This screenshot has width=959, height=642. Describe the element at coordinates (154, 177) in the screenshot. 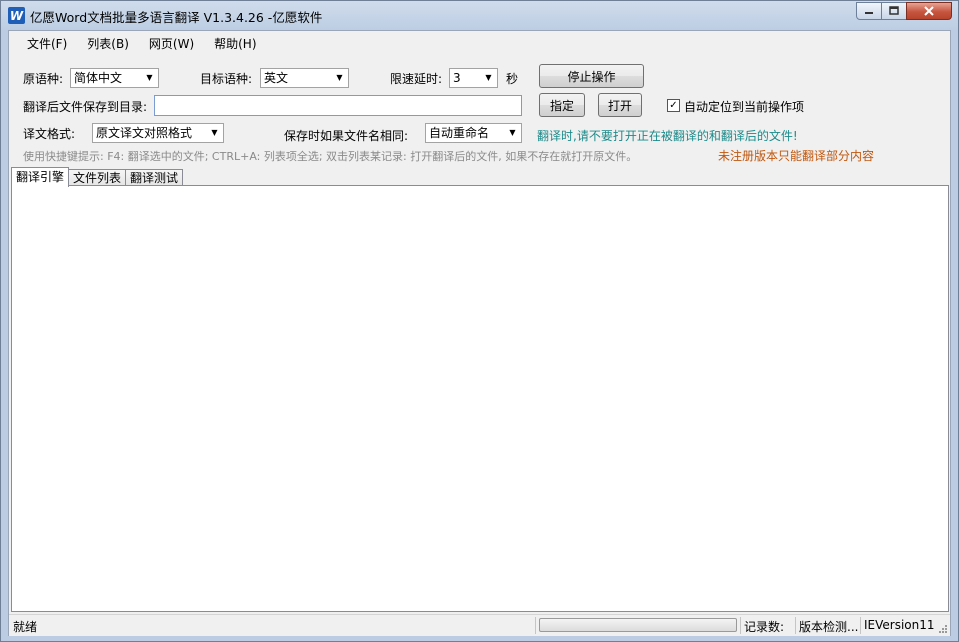

I see `tab-translate-test: 翻译测试` at that location.